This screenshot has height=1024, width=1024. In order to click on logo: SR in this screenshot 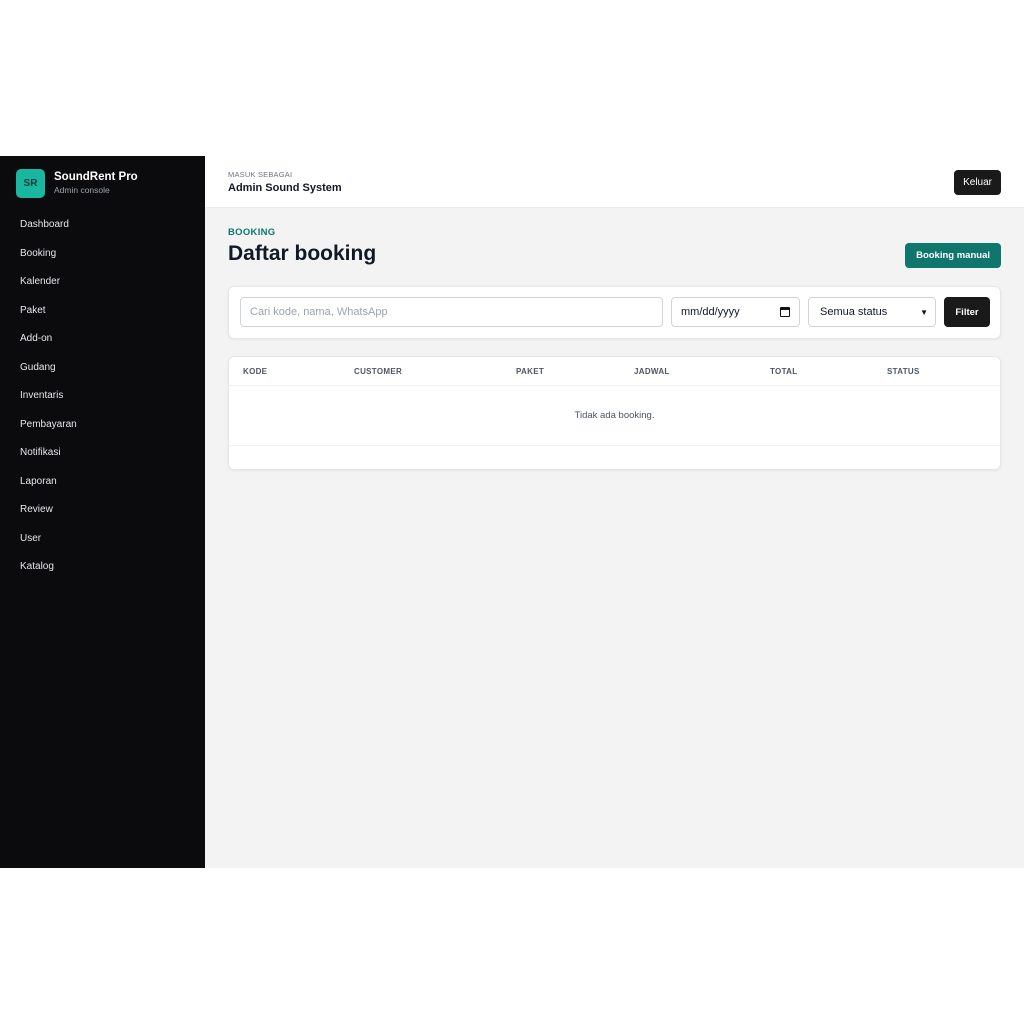, I will do `click(30, 183)`.